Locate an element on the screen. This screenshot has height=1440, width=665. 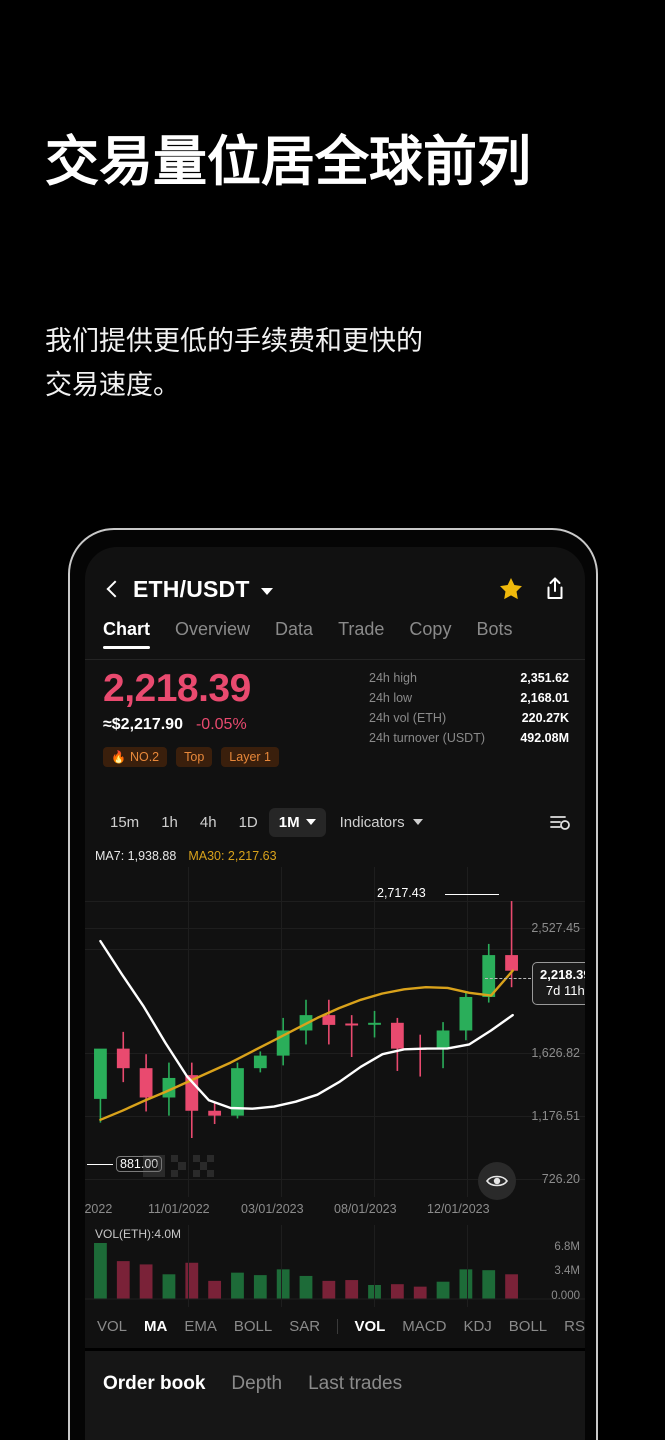
tabs-divider is located at coordinates (335, 659).